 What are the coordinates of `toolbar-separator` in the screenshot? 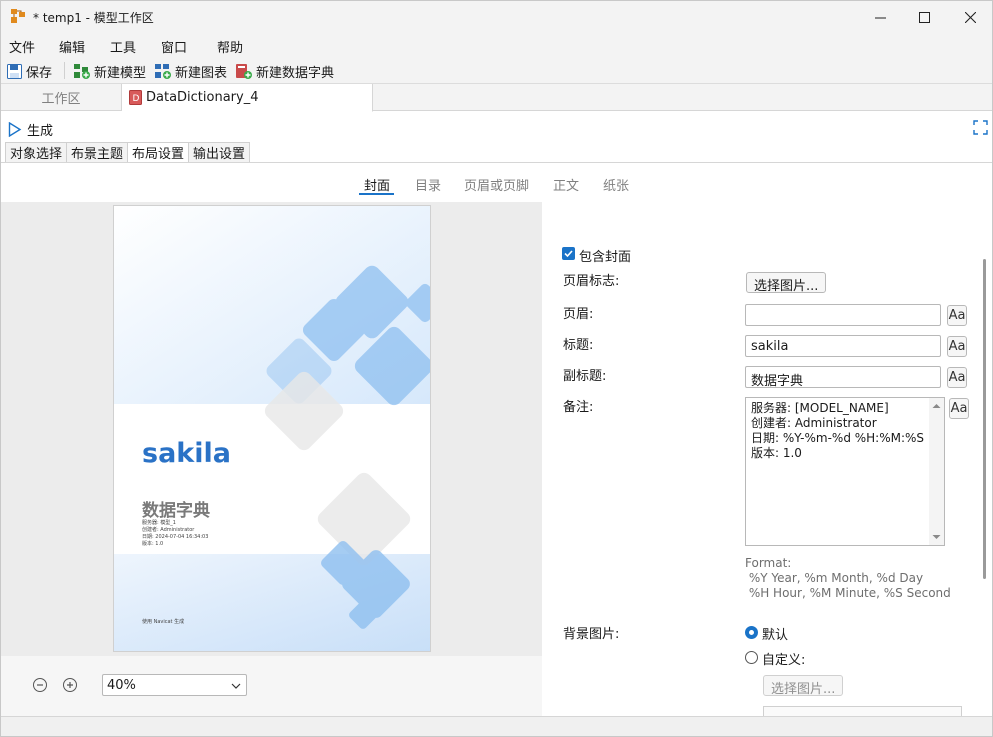 It's located at (64, 70).